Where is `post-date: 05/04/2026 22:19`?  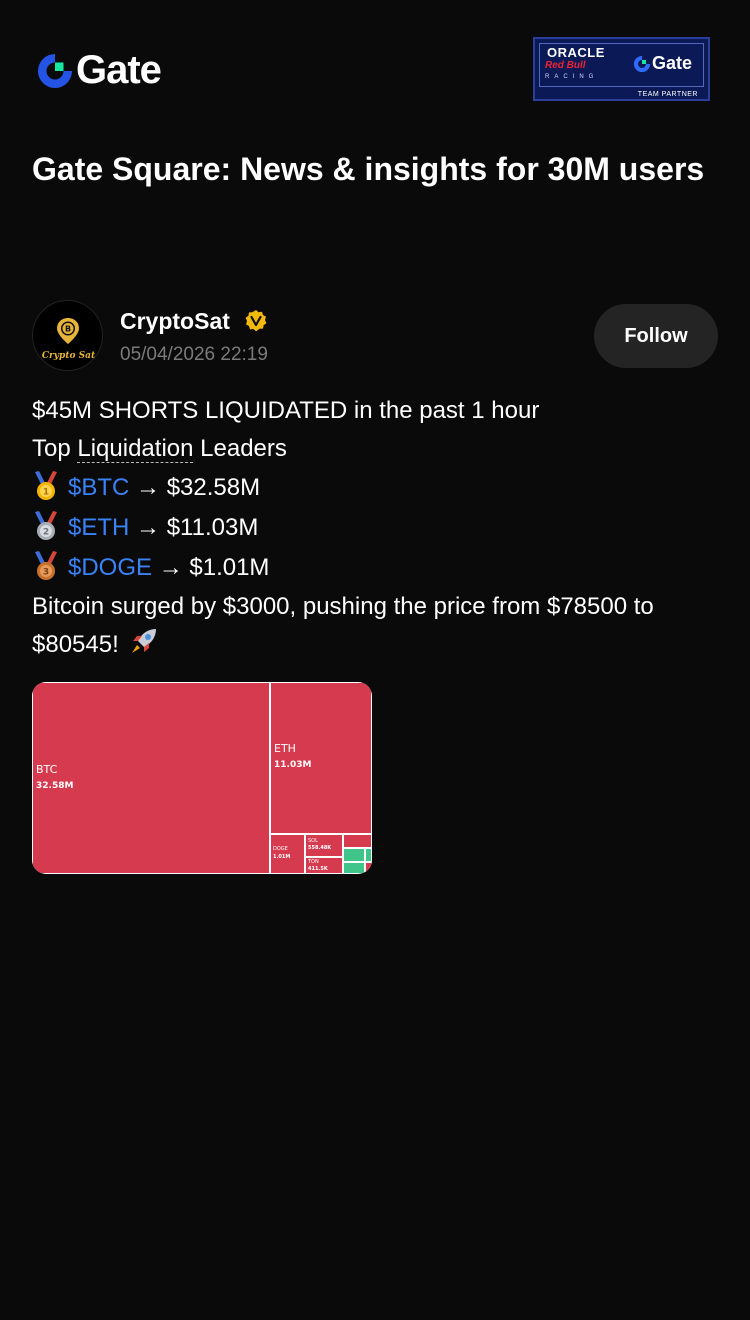
post-date: 05/04/2026 22:19 is located at coordinates (194, 354).